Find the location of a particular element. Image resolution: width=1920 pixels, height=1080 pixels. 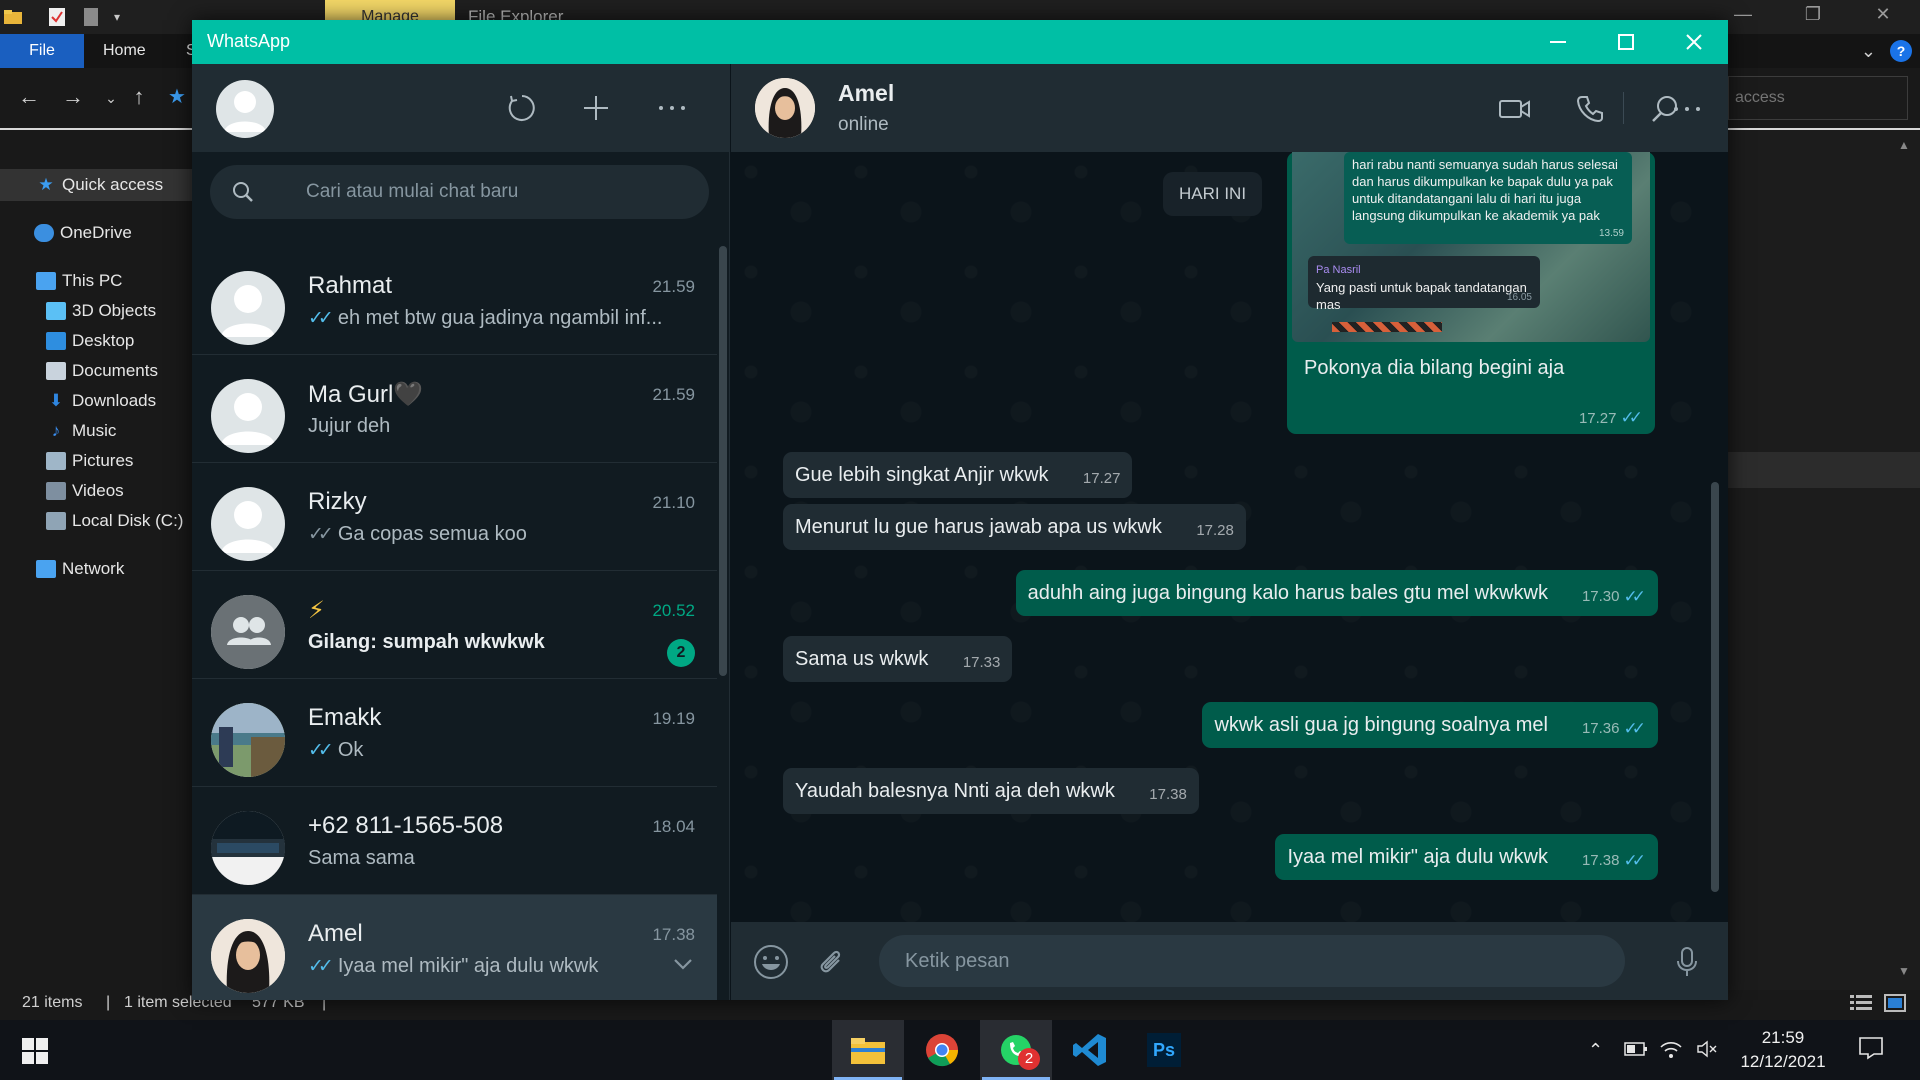

taskbar-clock: 21:59 12/12/2021 is located at coordinates (1783, 1050).